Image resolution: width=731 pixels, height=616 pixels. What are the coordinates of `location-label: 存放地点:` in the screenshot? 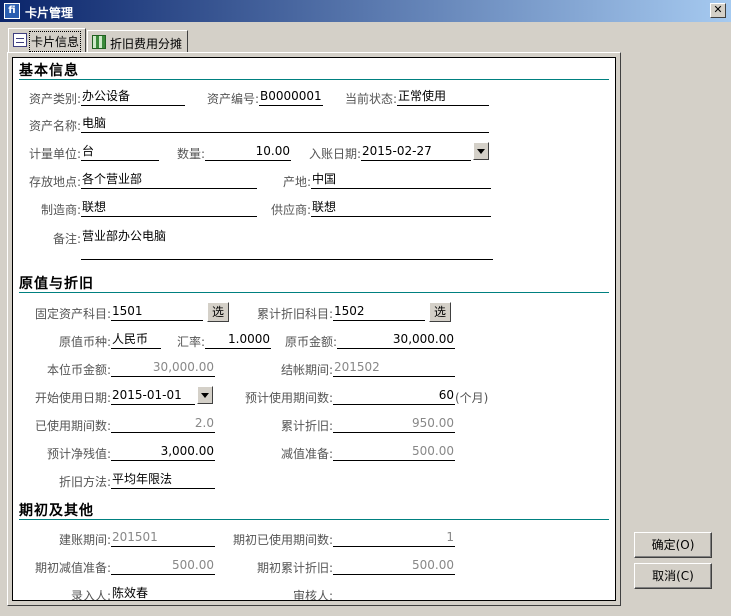 It's located at (54, 182).